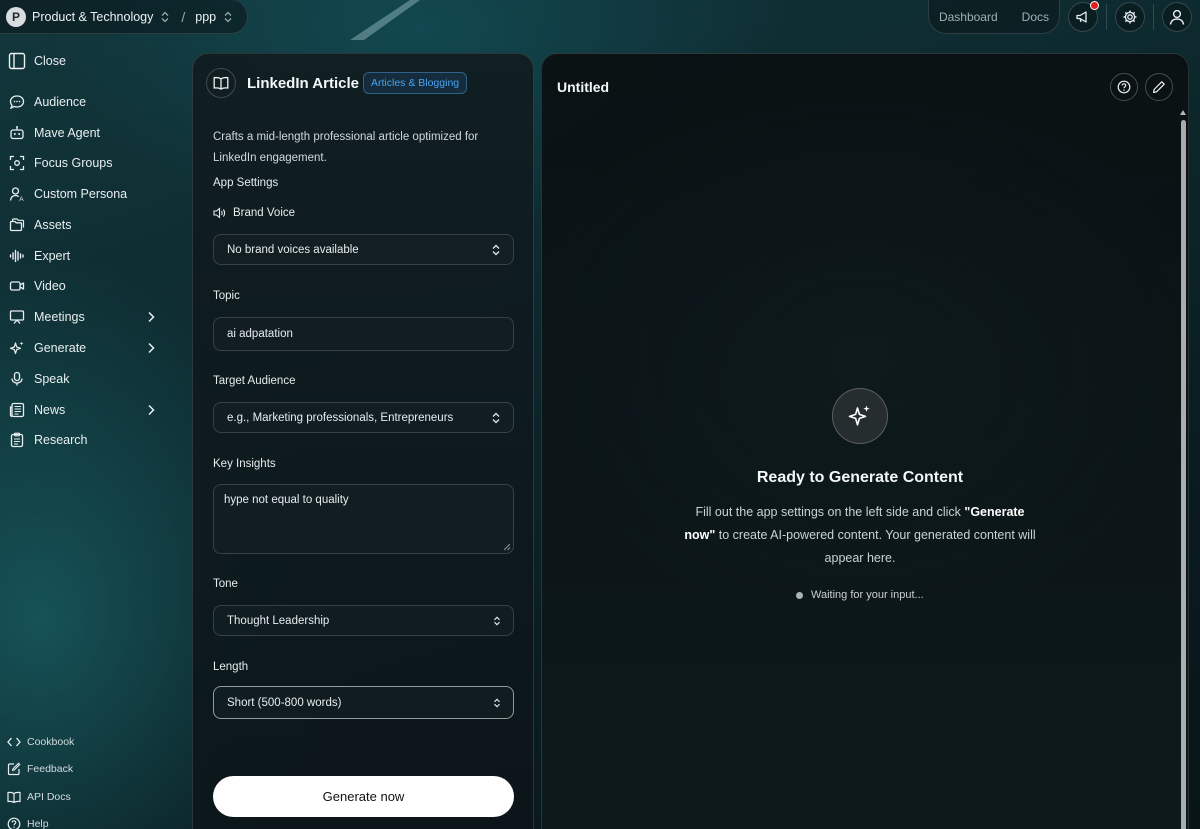 This screenshot has width=1200, height=829. What do you see at coordinates (231, 667) in the screenshot?
I see `length-label: Length` at bounding box center [231, 667].